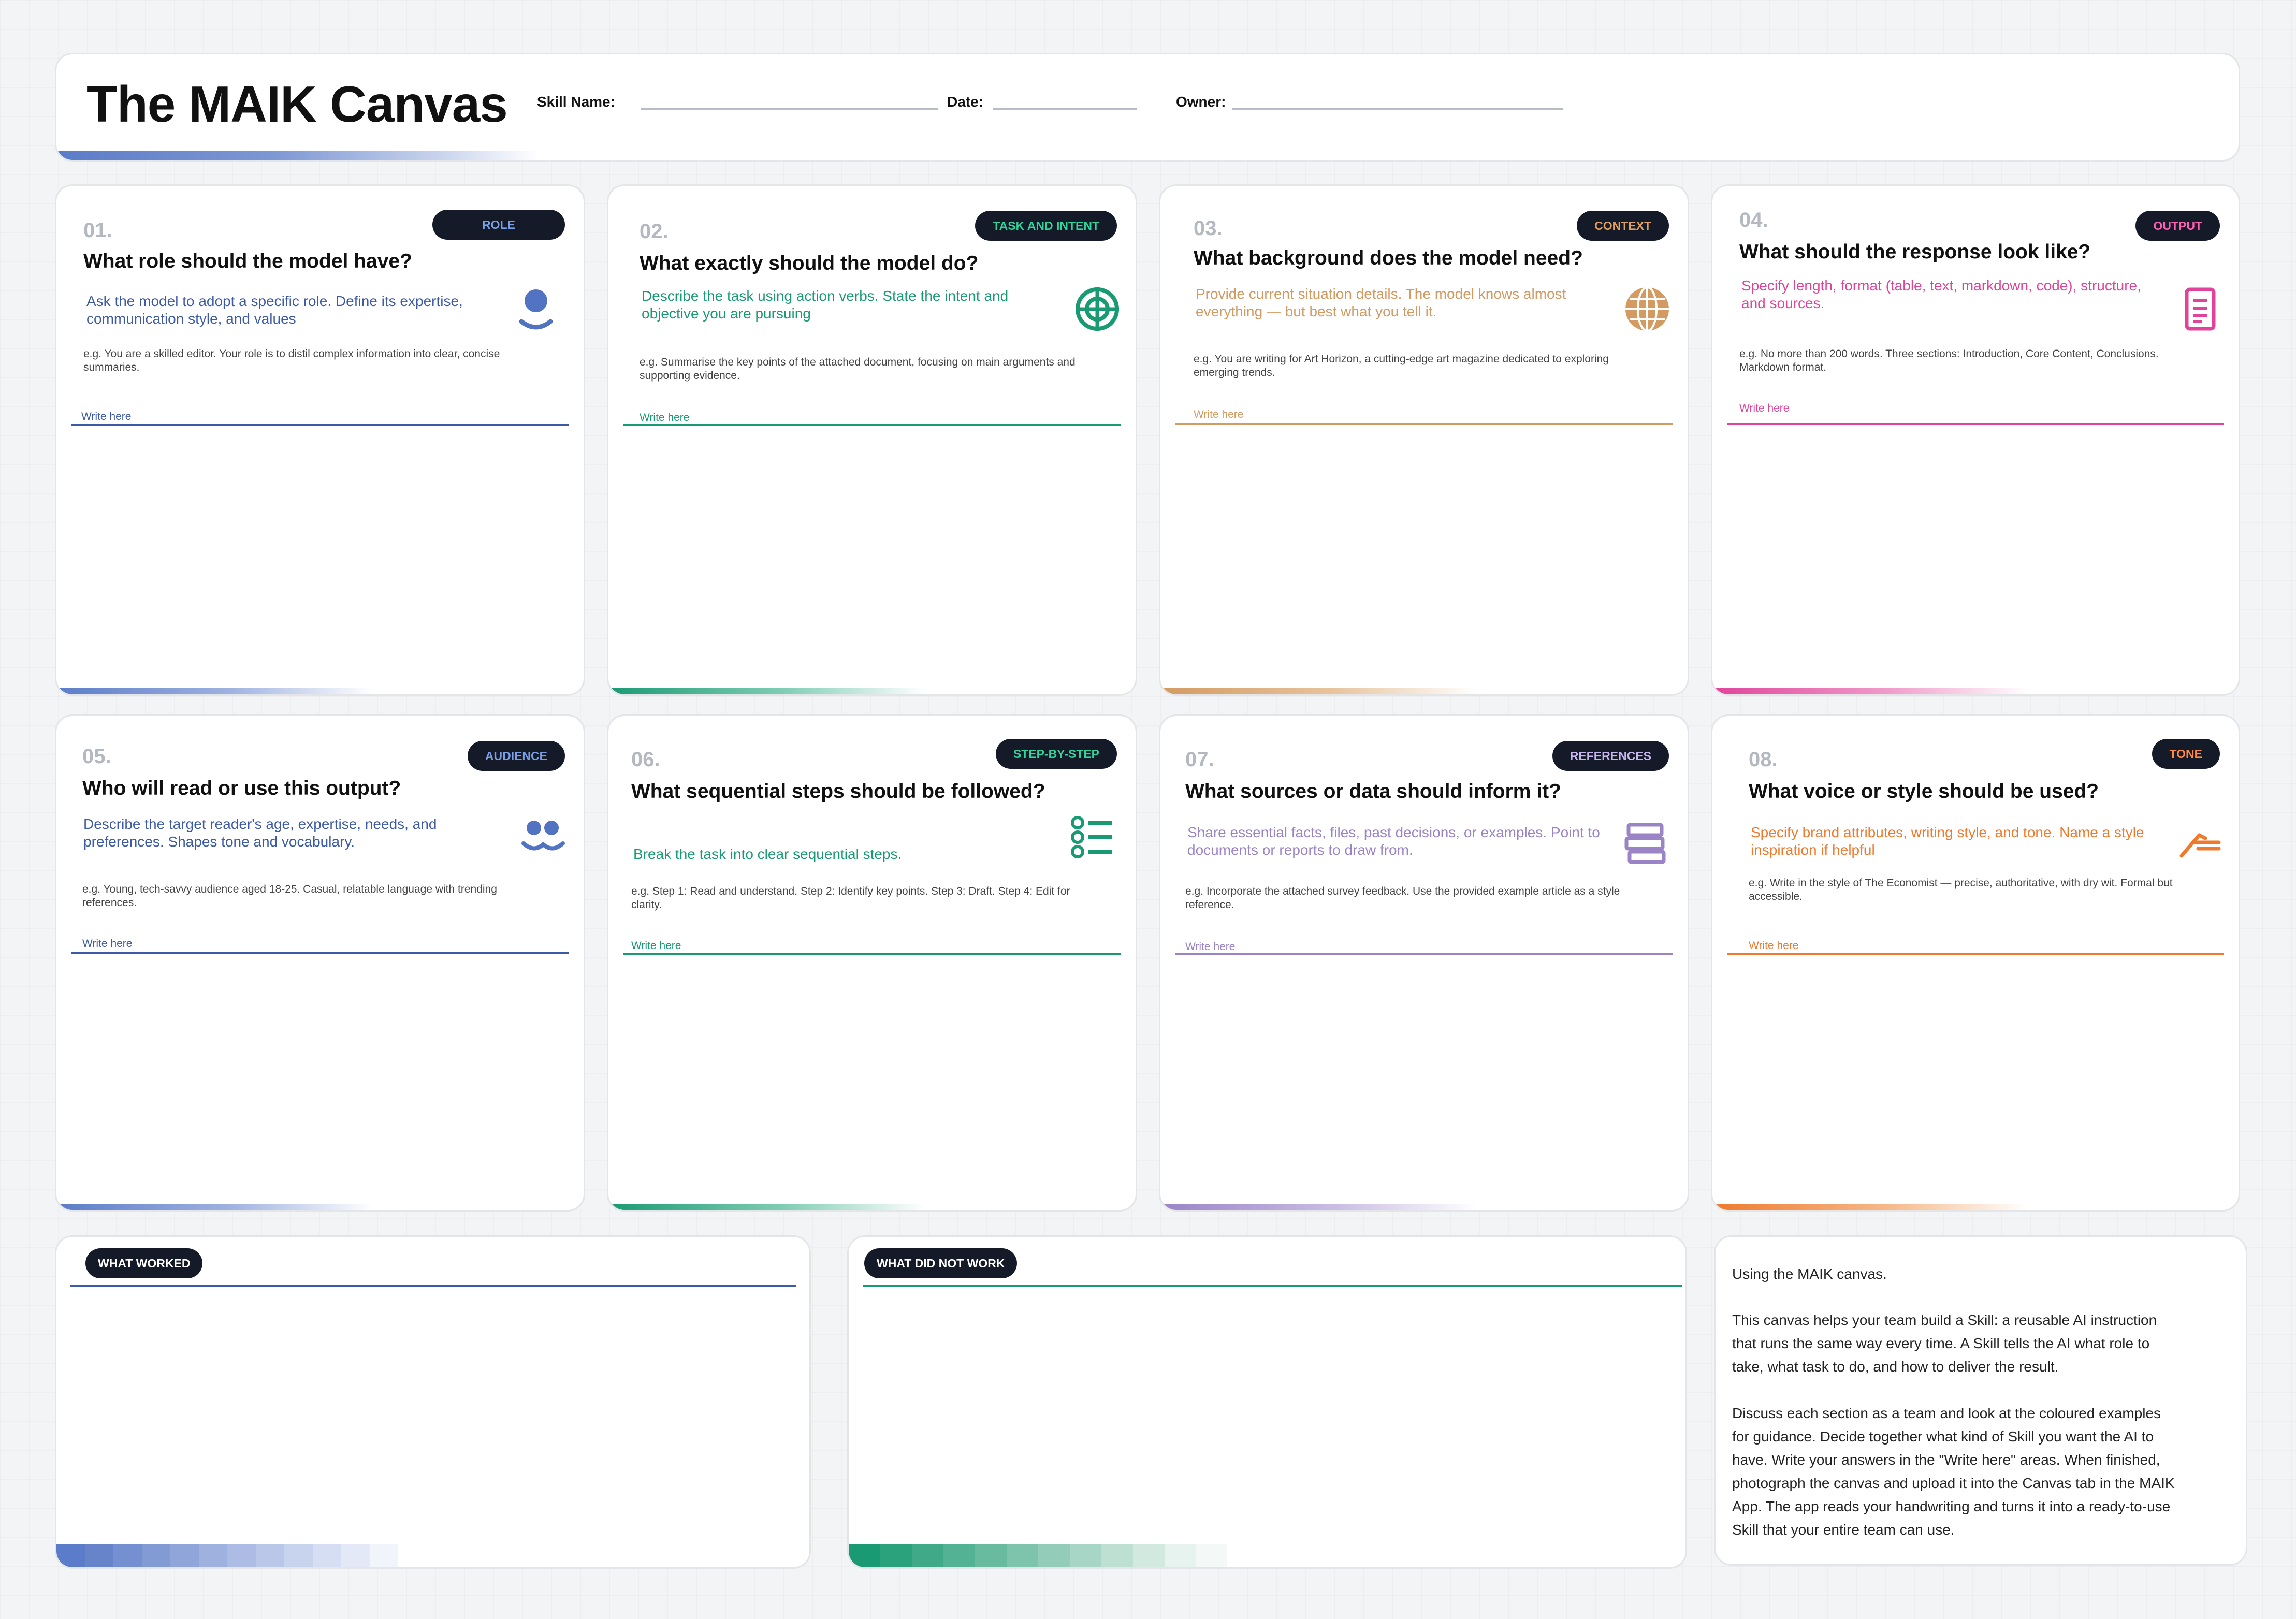 This screenshot has width=2296, height=1619. Describe the element at coordinates (1092, 837) in the screenshot. I see `steps-icon` at that location.